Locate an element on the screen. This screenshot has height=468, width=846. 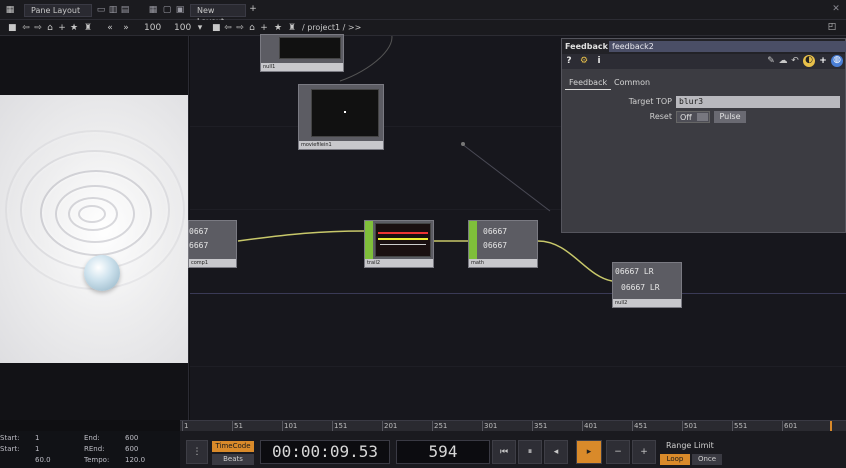
reset-toggle: Off is located at coordinates (693, 117).